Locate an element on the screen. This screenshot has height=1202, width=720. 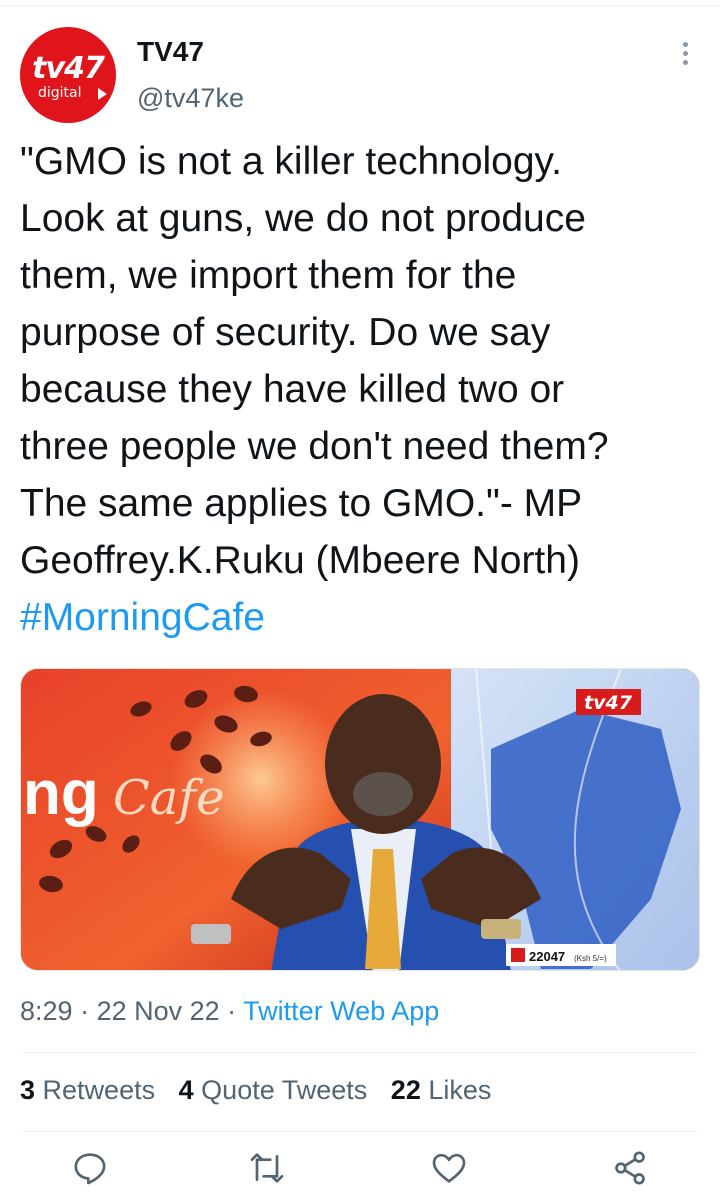
tweet-meta: 8:29 · 22 Nov 22 · Twitter Web App is located at coordinates (229, 1011).